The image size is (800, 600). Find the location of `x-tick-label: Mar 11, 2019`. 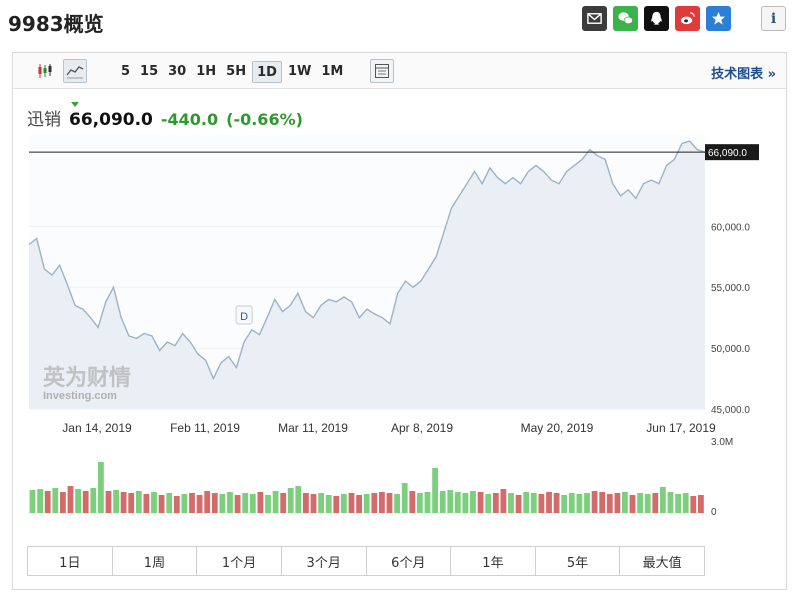

x-tick-label: Mar 11, 2019 is located at coordinates (313, 428).